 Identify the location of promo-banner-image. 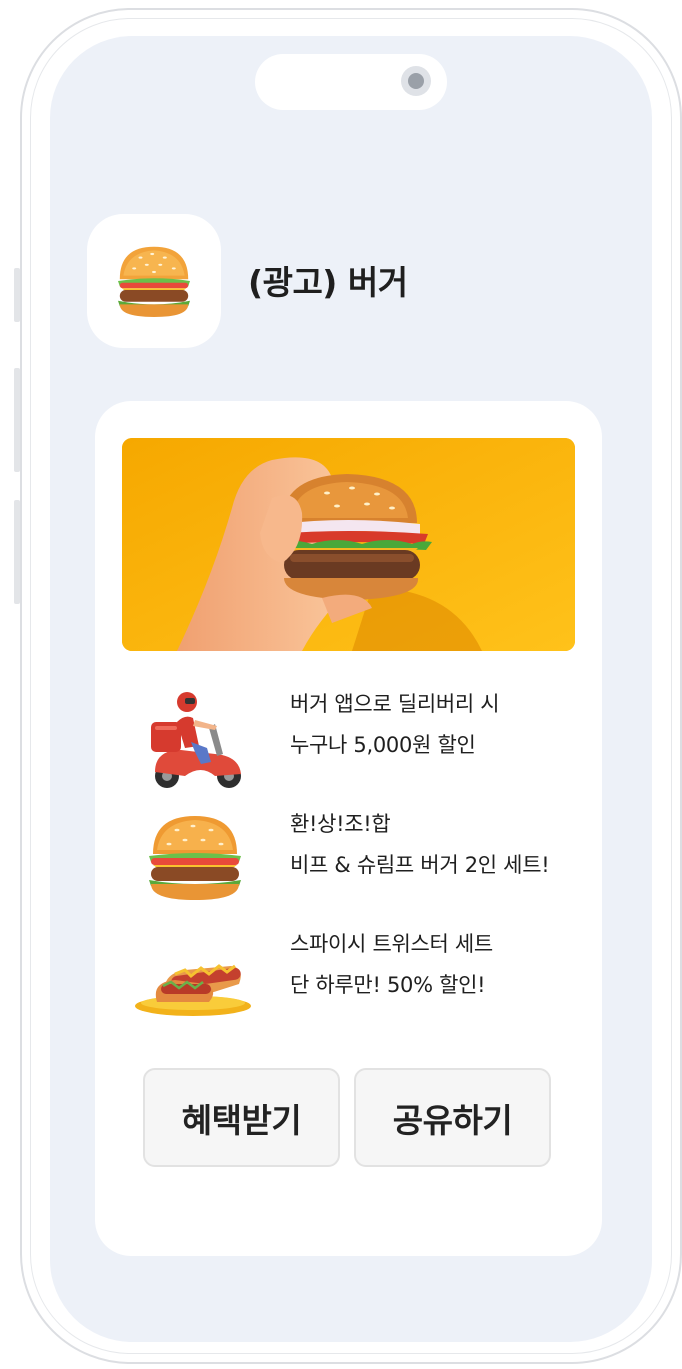
(348, 544).